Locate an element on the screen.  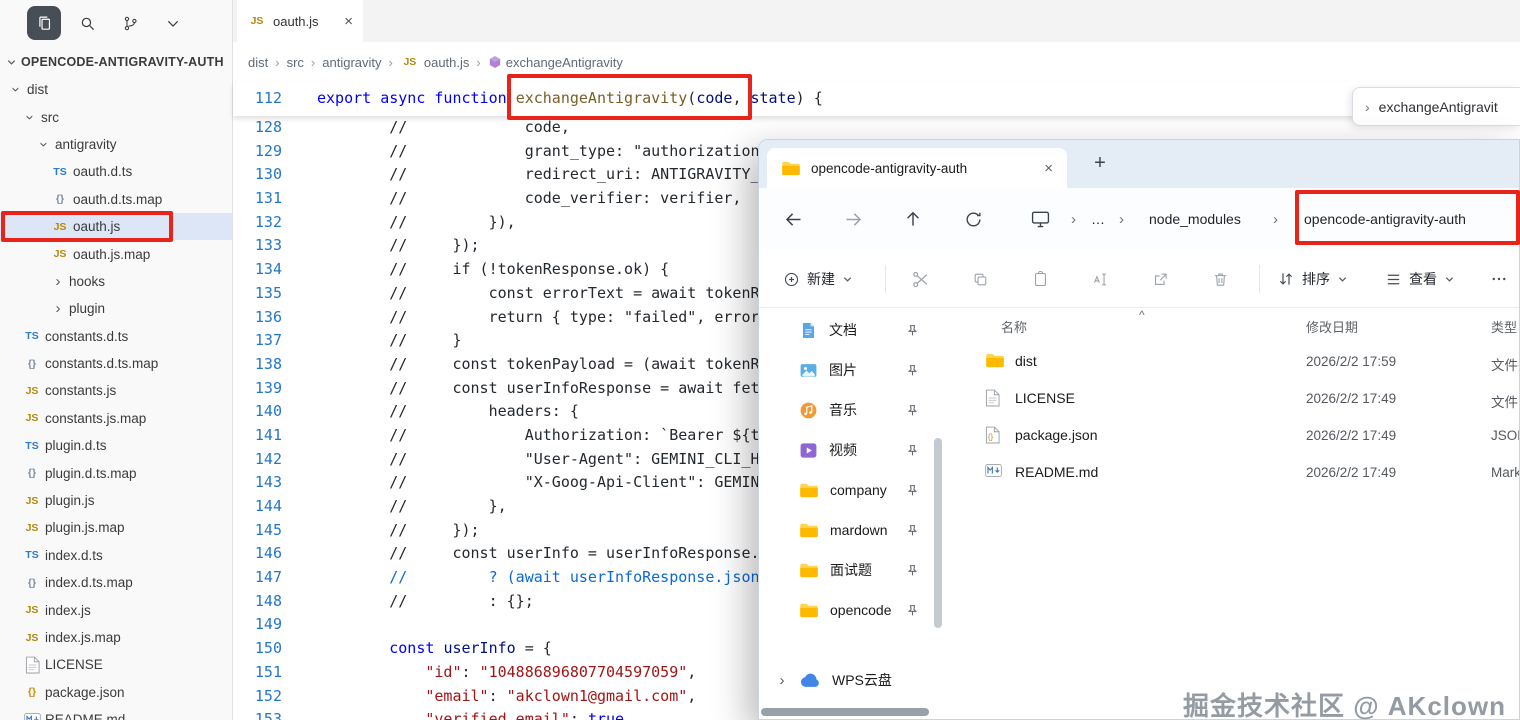
quick-access-: 图片 is located at coordinates (846, 370).